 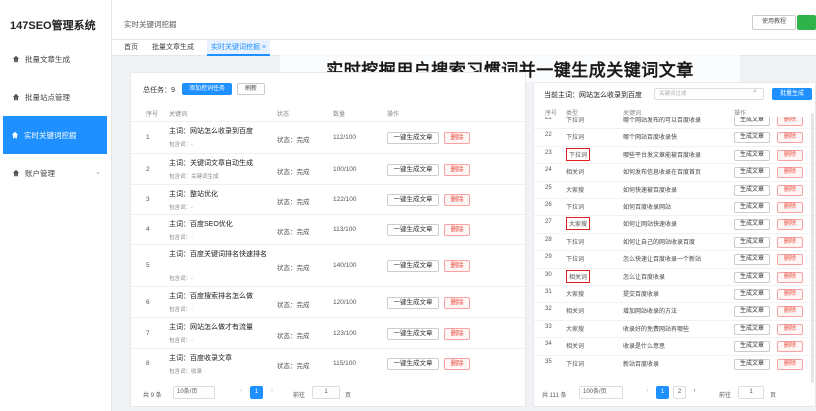 What do you see at coordinates (548, 361) in the screenshot?
I see `row-number: 35` at bounding box center [548, 361].